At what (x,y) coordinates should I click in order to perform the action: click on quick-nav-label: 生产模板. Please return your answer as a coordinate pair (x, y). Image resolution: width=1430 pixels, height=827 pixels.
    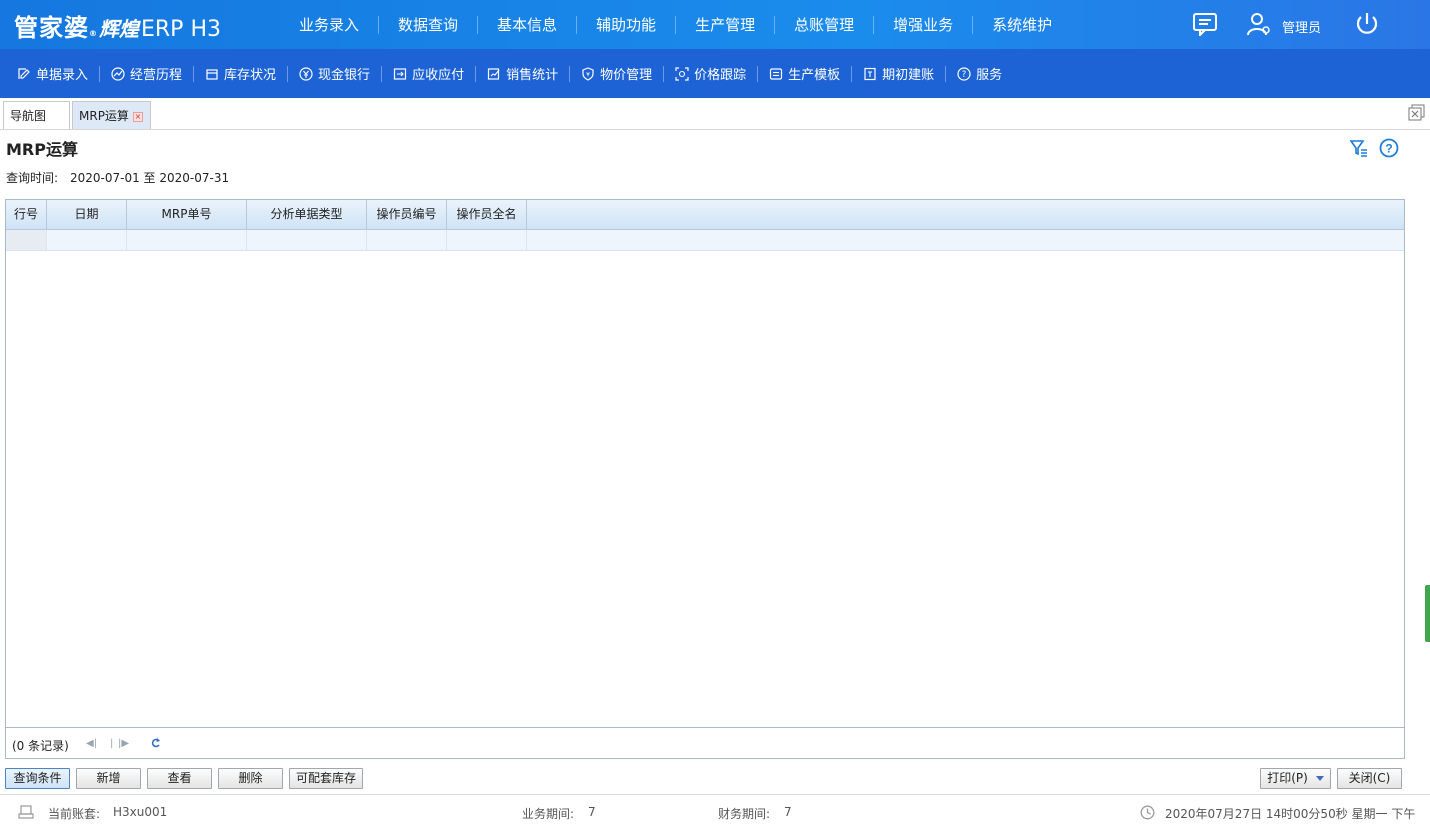
    Looking at the image, I should click on (814, 75).